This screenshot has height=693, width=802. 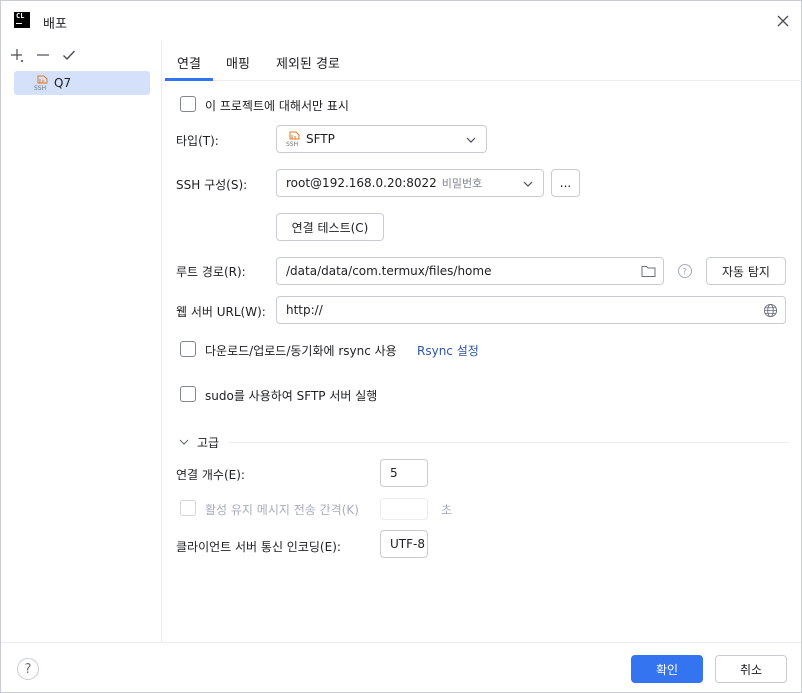 I want to click on only-this-project-label: 이 프로젝트에 대해서만 표시, so click(x=277, y=106).